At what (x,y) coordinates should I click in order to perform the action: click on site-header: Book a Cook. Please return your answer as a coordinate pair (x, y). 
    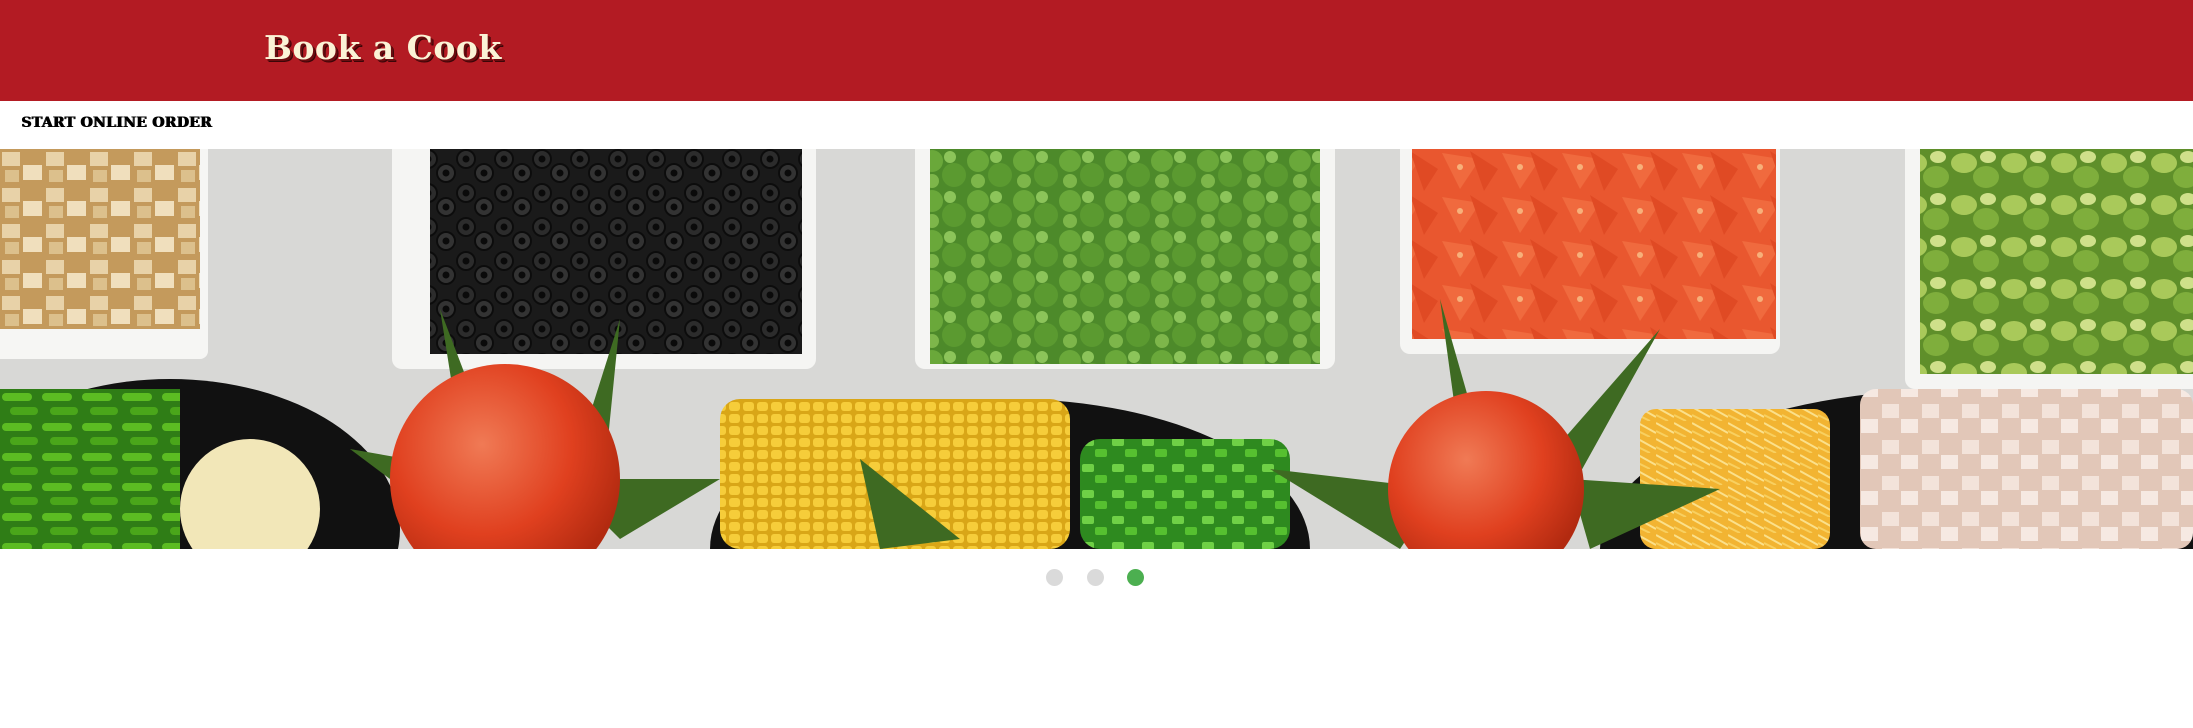
    Looking at the image, I should click on (1096, 50).